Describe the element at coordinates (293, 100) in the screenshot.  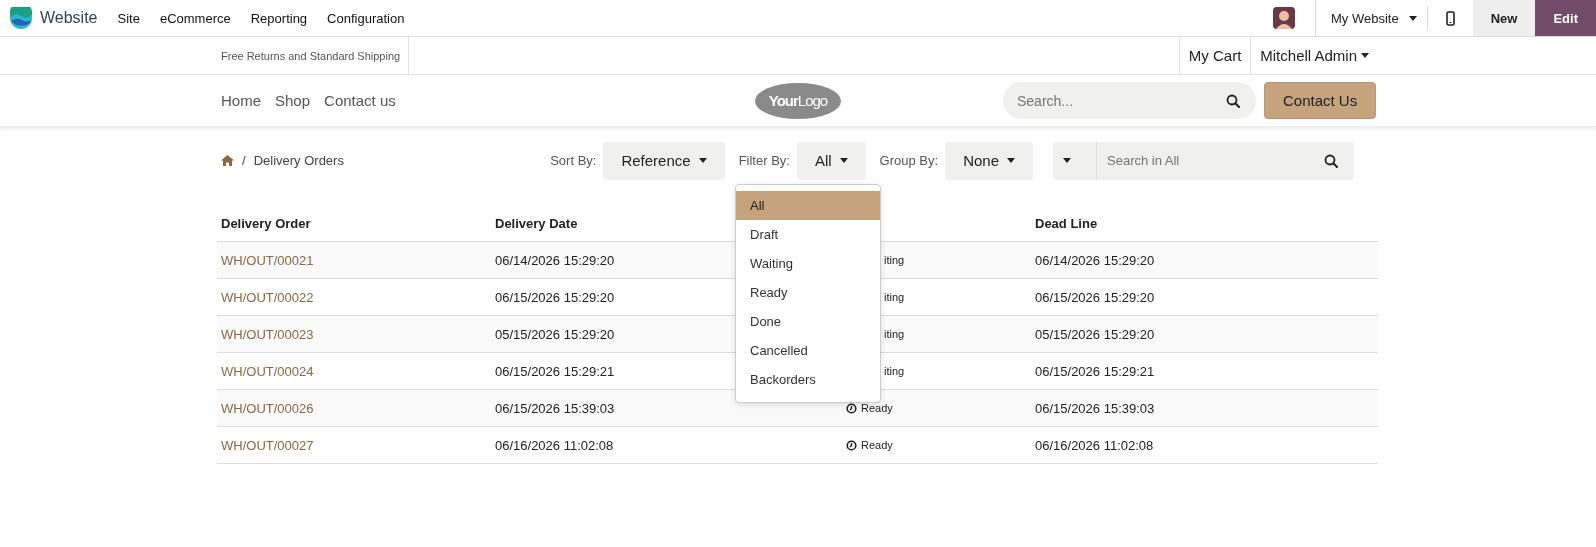
I see `nav-link: Shop` at that location.